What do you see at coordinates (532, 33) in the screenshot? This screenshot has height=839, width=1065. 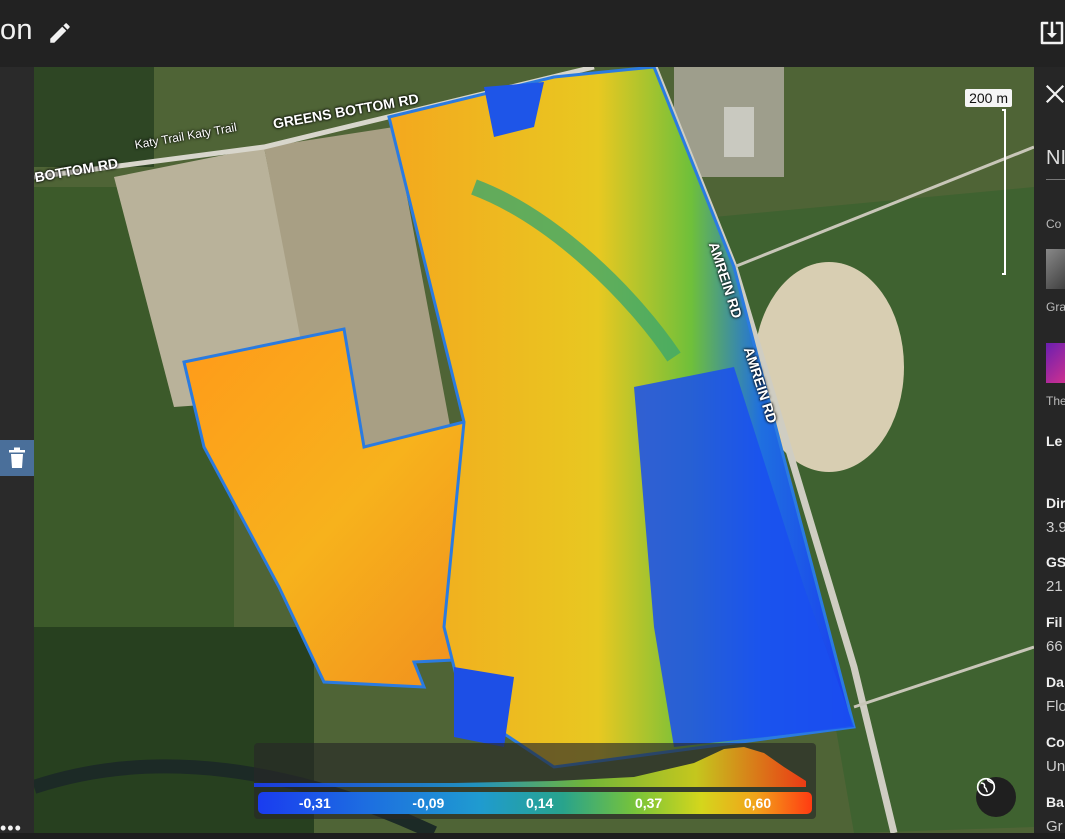 I see `top-bar: on` at bounding box center [532, 33].